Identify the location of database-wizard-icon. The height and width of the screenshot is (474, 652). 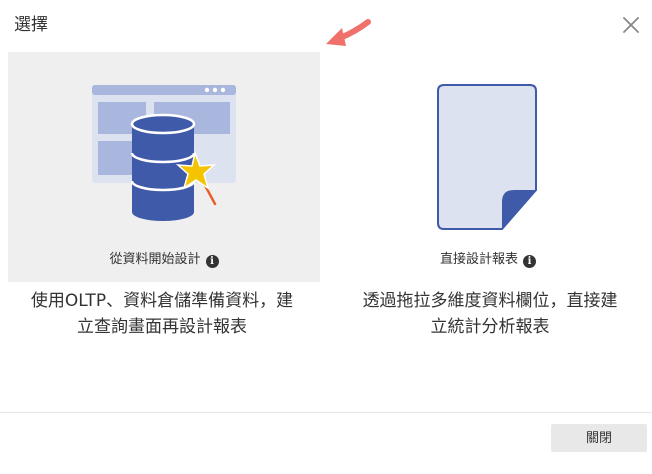
(164, 153).